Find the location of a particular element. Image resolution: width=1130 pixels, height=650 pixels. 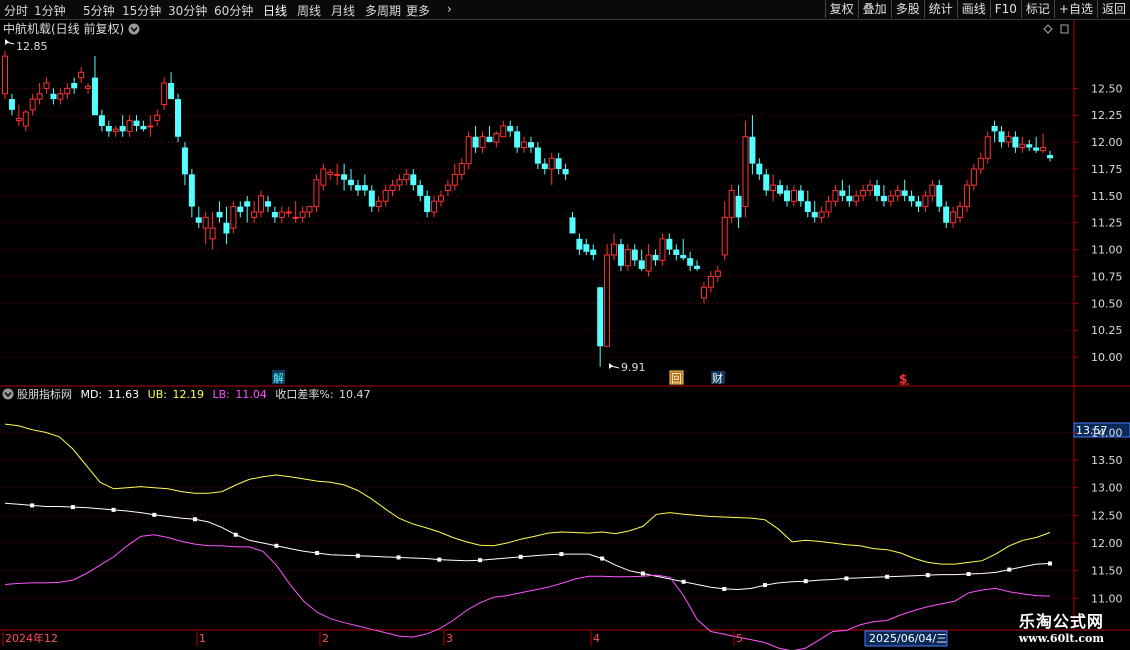

cursor-date-label: 2025/06/04/三 is located at coordinates (908, 638).